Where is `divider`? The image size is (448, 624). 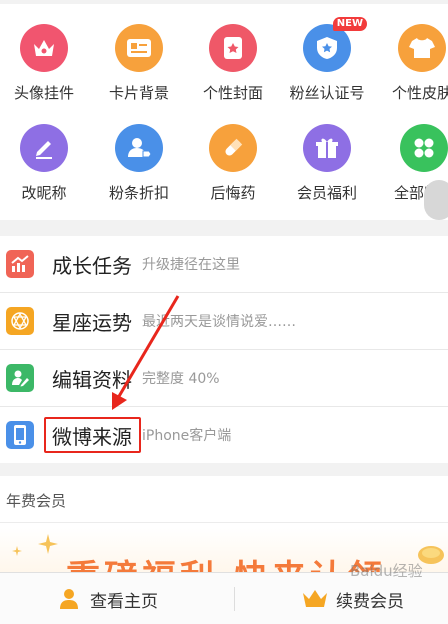 divider is located at coordinates (224, 522).